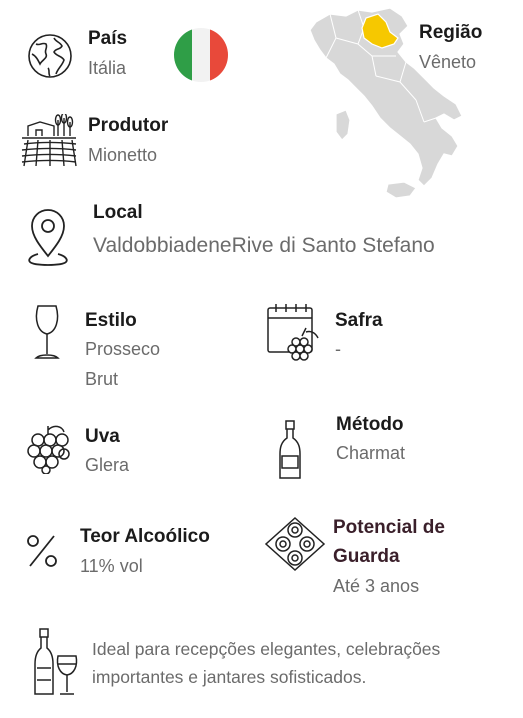 The image size is (523, 718). What do you see at coordinates (42, 551) in the screenshot?
I see `percent-icon` at bounding box center [42, 551].